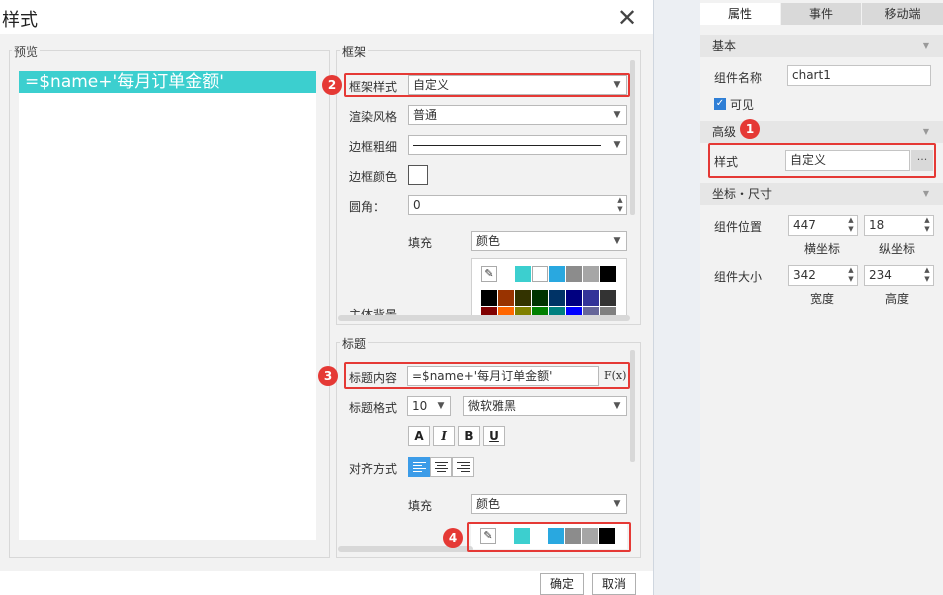  Describe the element at coordinates (632, 137) in the screenshot. I see `frame-scrollbar` at that location.